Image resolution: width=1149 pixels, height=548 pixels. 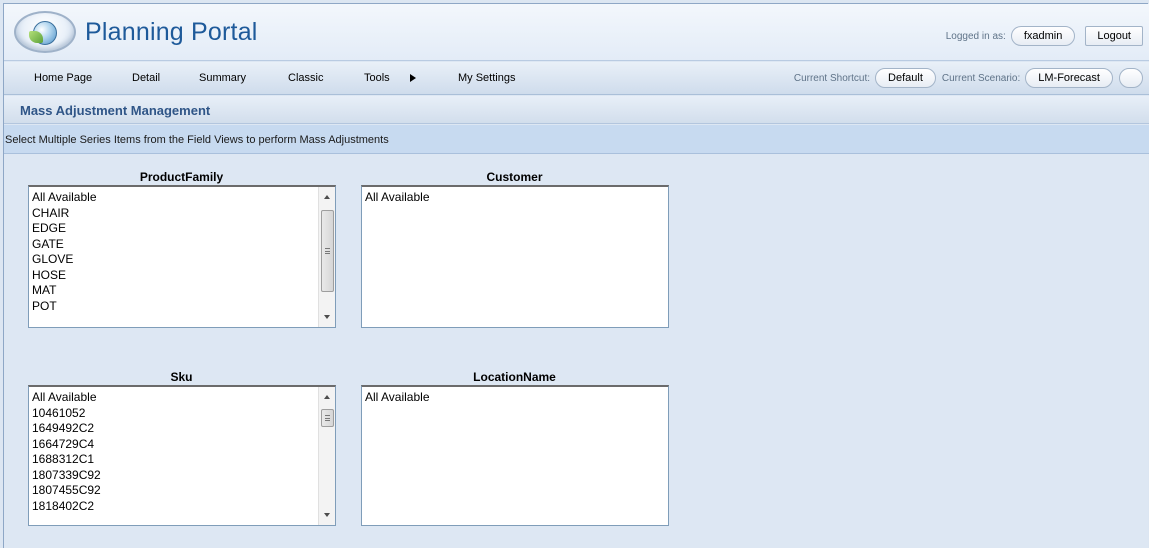 What do you see at coordinates (1114, 36) in the screenshot?
I see `logout-button: Logout` at bounding box center [1114, 36].